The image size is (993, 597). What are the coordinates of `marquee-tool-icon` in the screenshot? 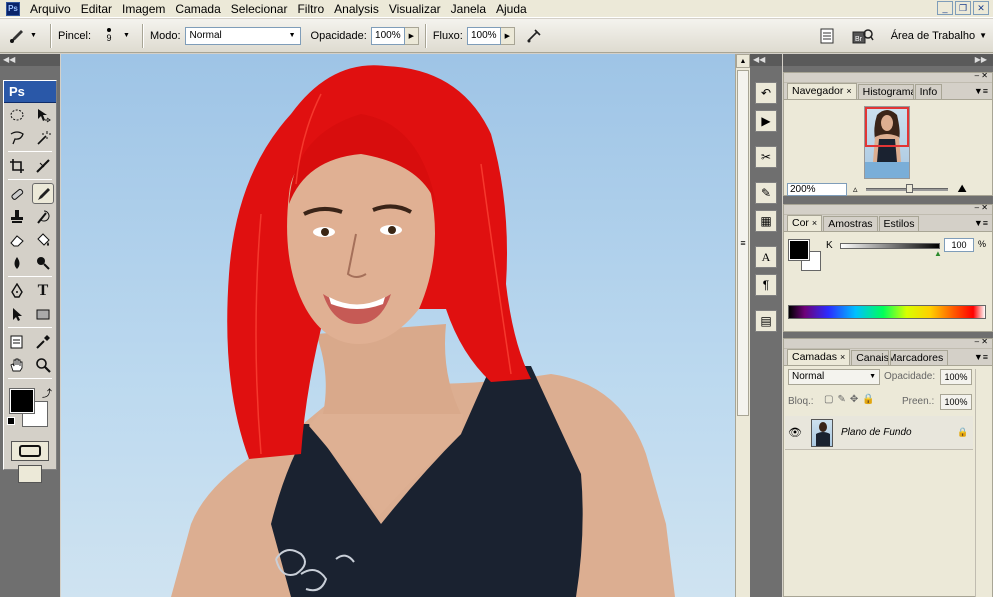 It's located at (17, 114).